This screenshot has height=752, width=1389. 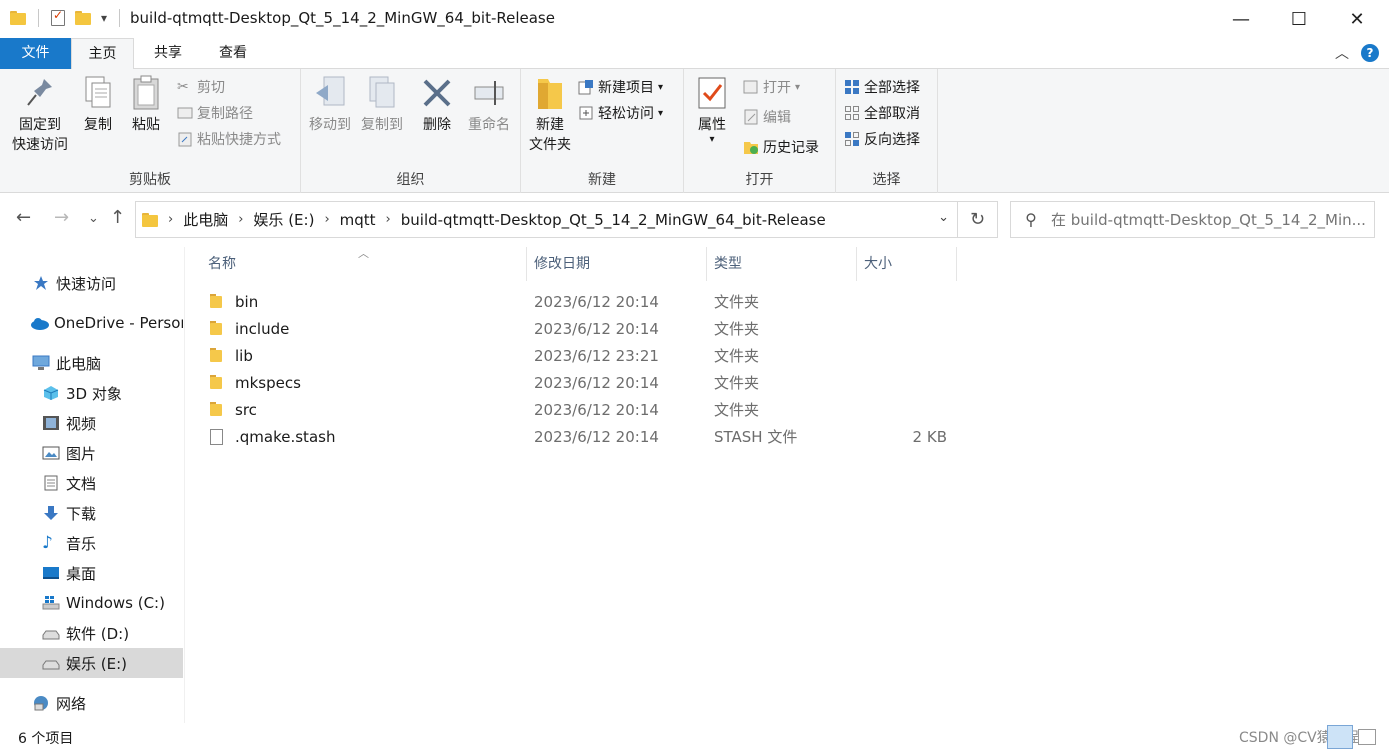 I want to click on new-item-button: 新建项目 ▾, so click(x=620, y=87).